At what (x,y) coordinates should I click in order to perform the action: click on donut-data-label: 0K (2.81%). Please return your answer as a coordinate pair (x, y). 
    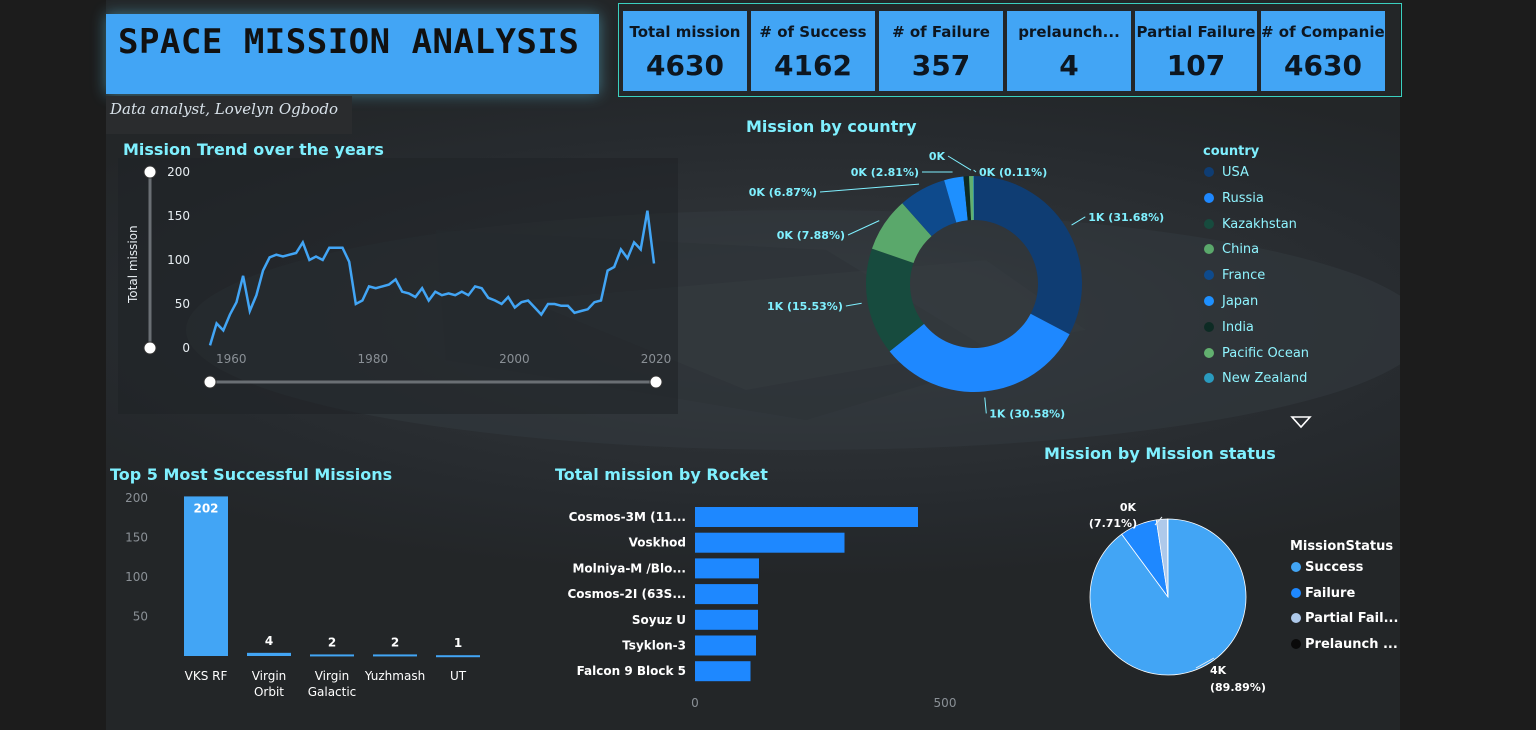
    Looking at the image, I should click on (885, 172).